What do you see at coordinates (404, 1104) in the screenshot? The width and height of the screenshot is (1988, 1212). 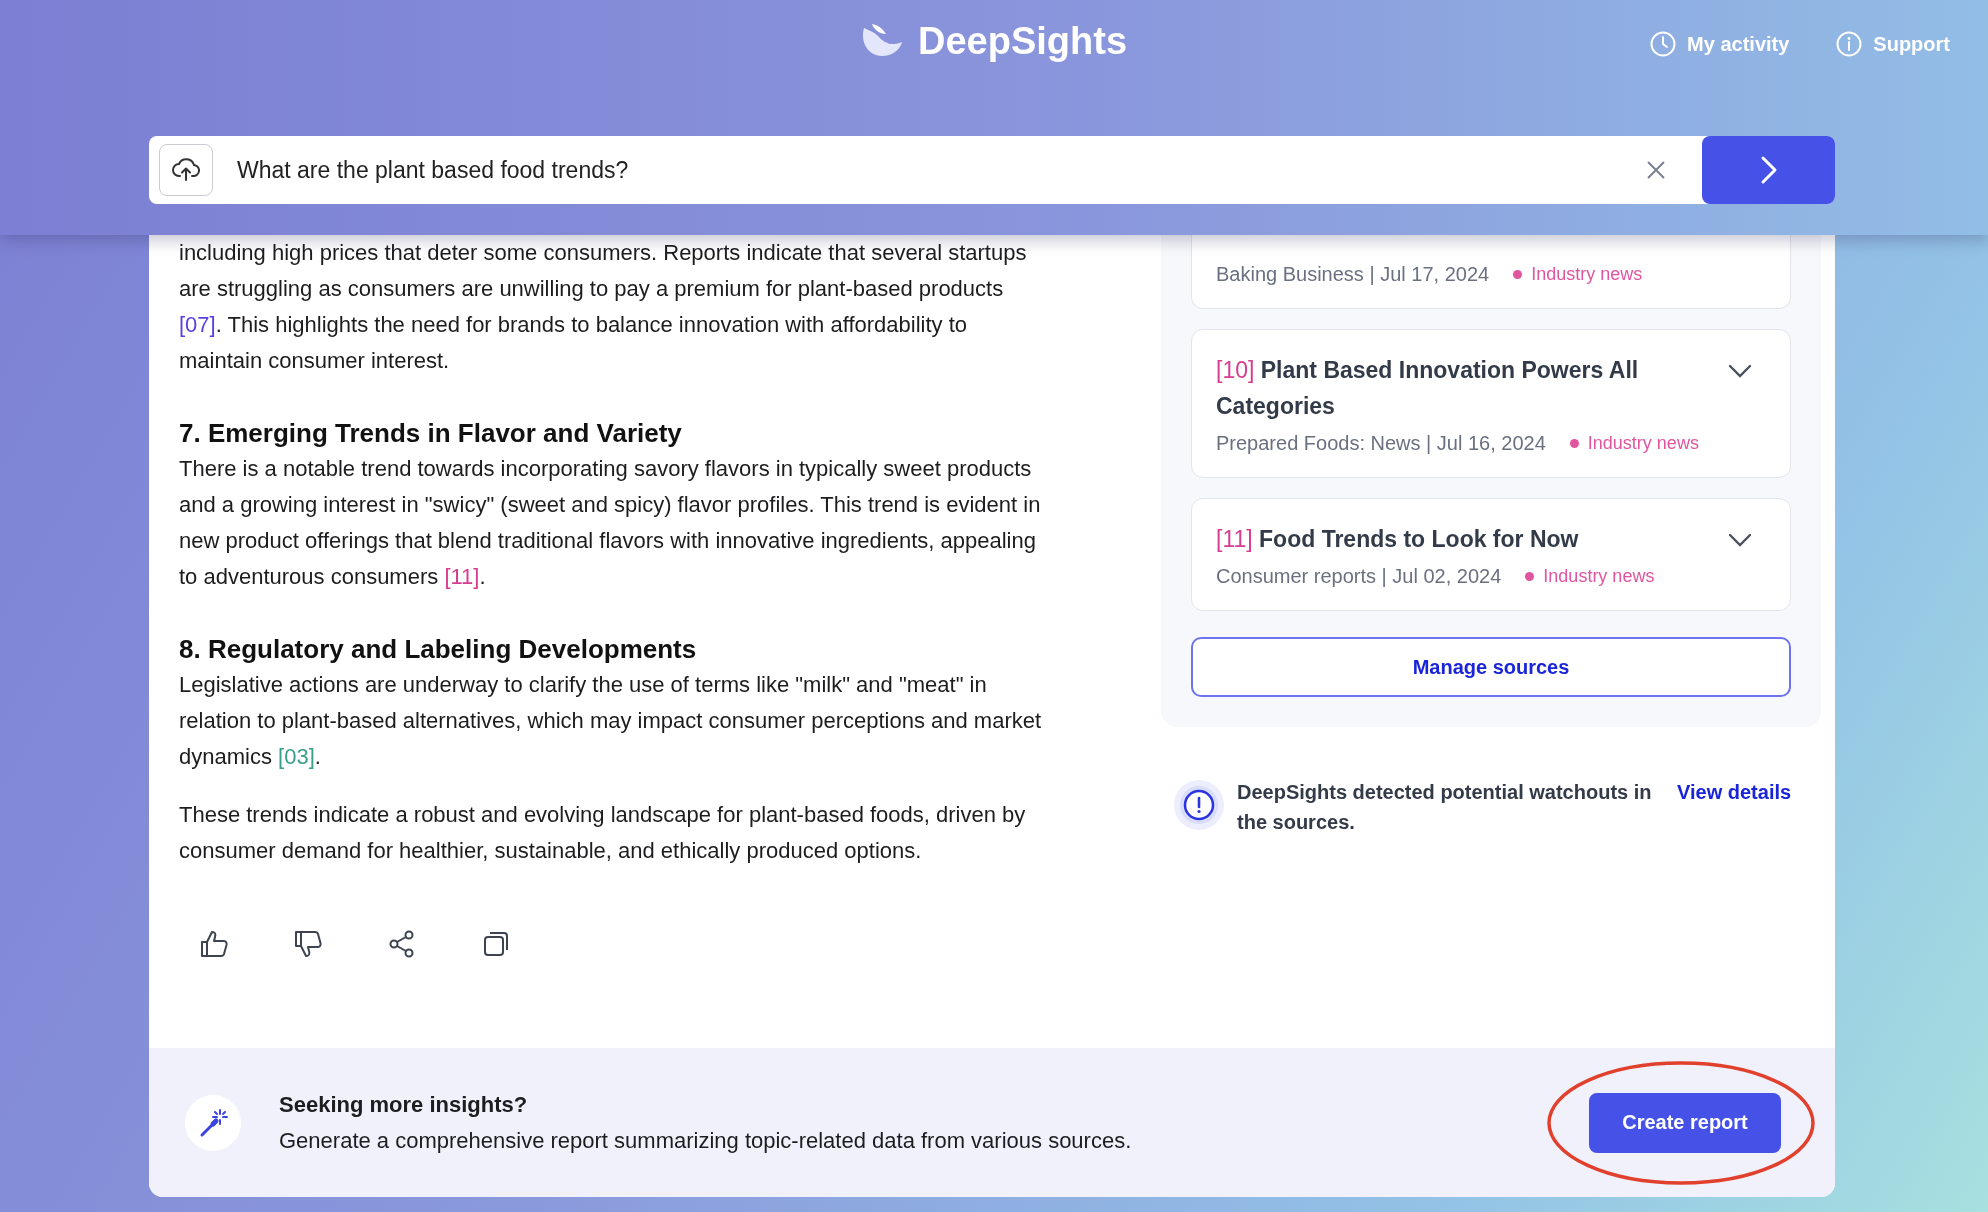 I see `insights-title: Seeking more insights?` at bounding box center [404, 1104].